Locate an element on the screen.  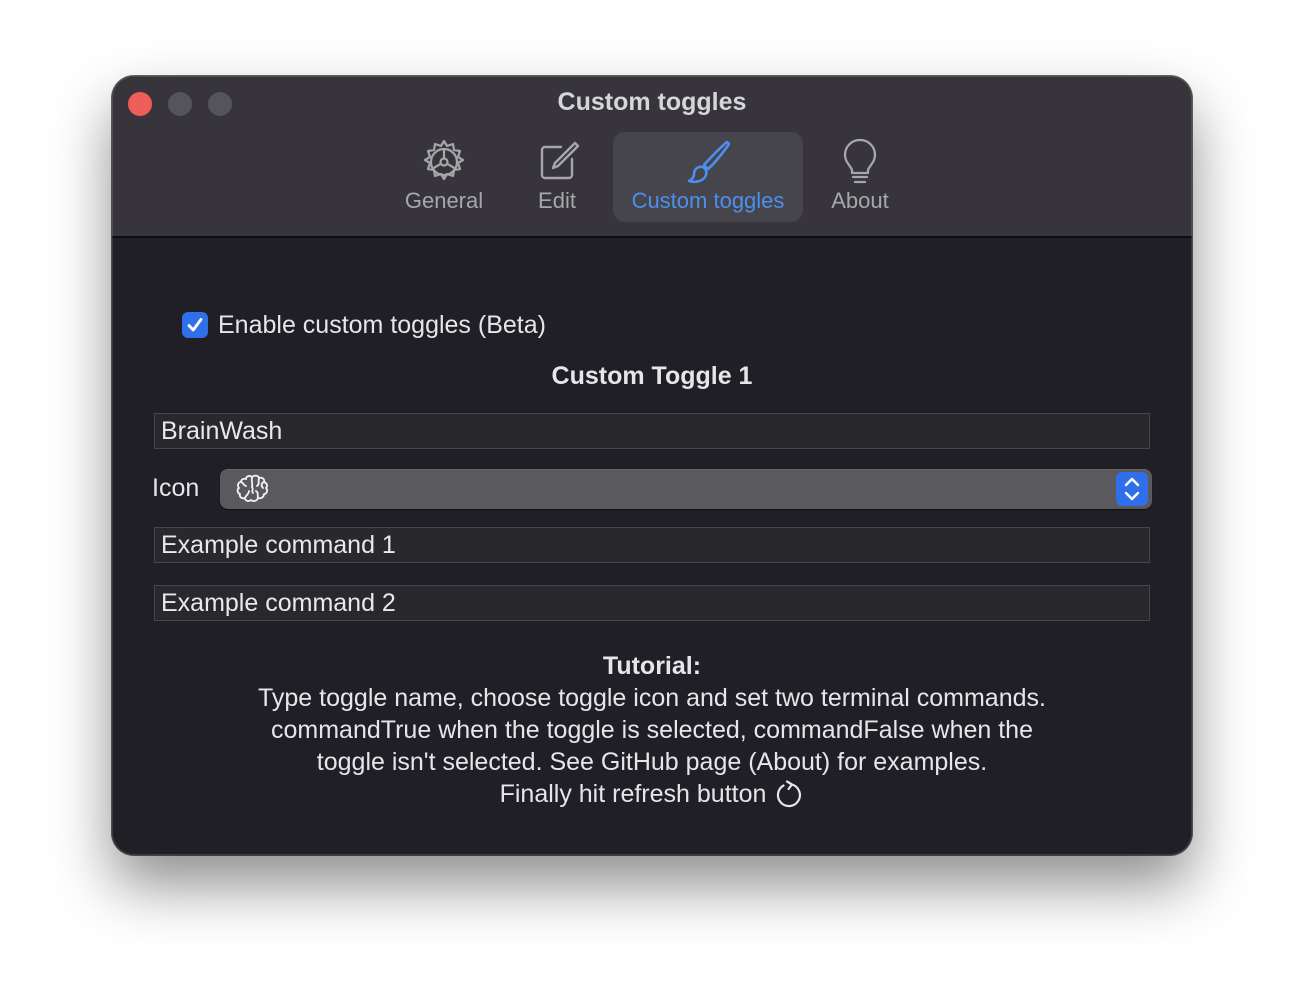
tab-custom-toggles-label: Custom toggles is located at coordinates (708, 200).